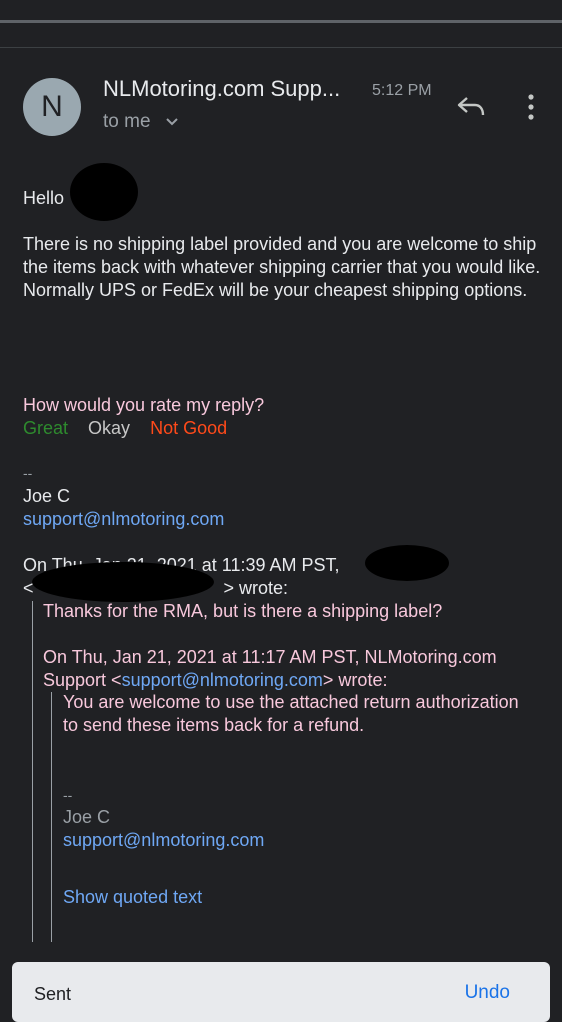  What do you see at coordinates (283, 519) in the screenshot?
I see `signature-email-link: support@nlmotoring.com` at bounding box center [283, 519].